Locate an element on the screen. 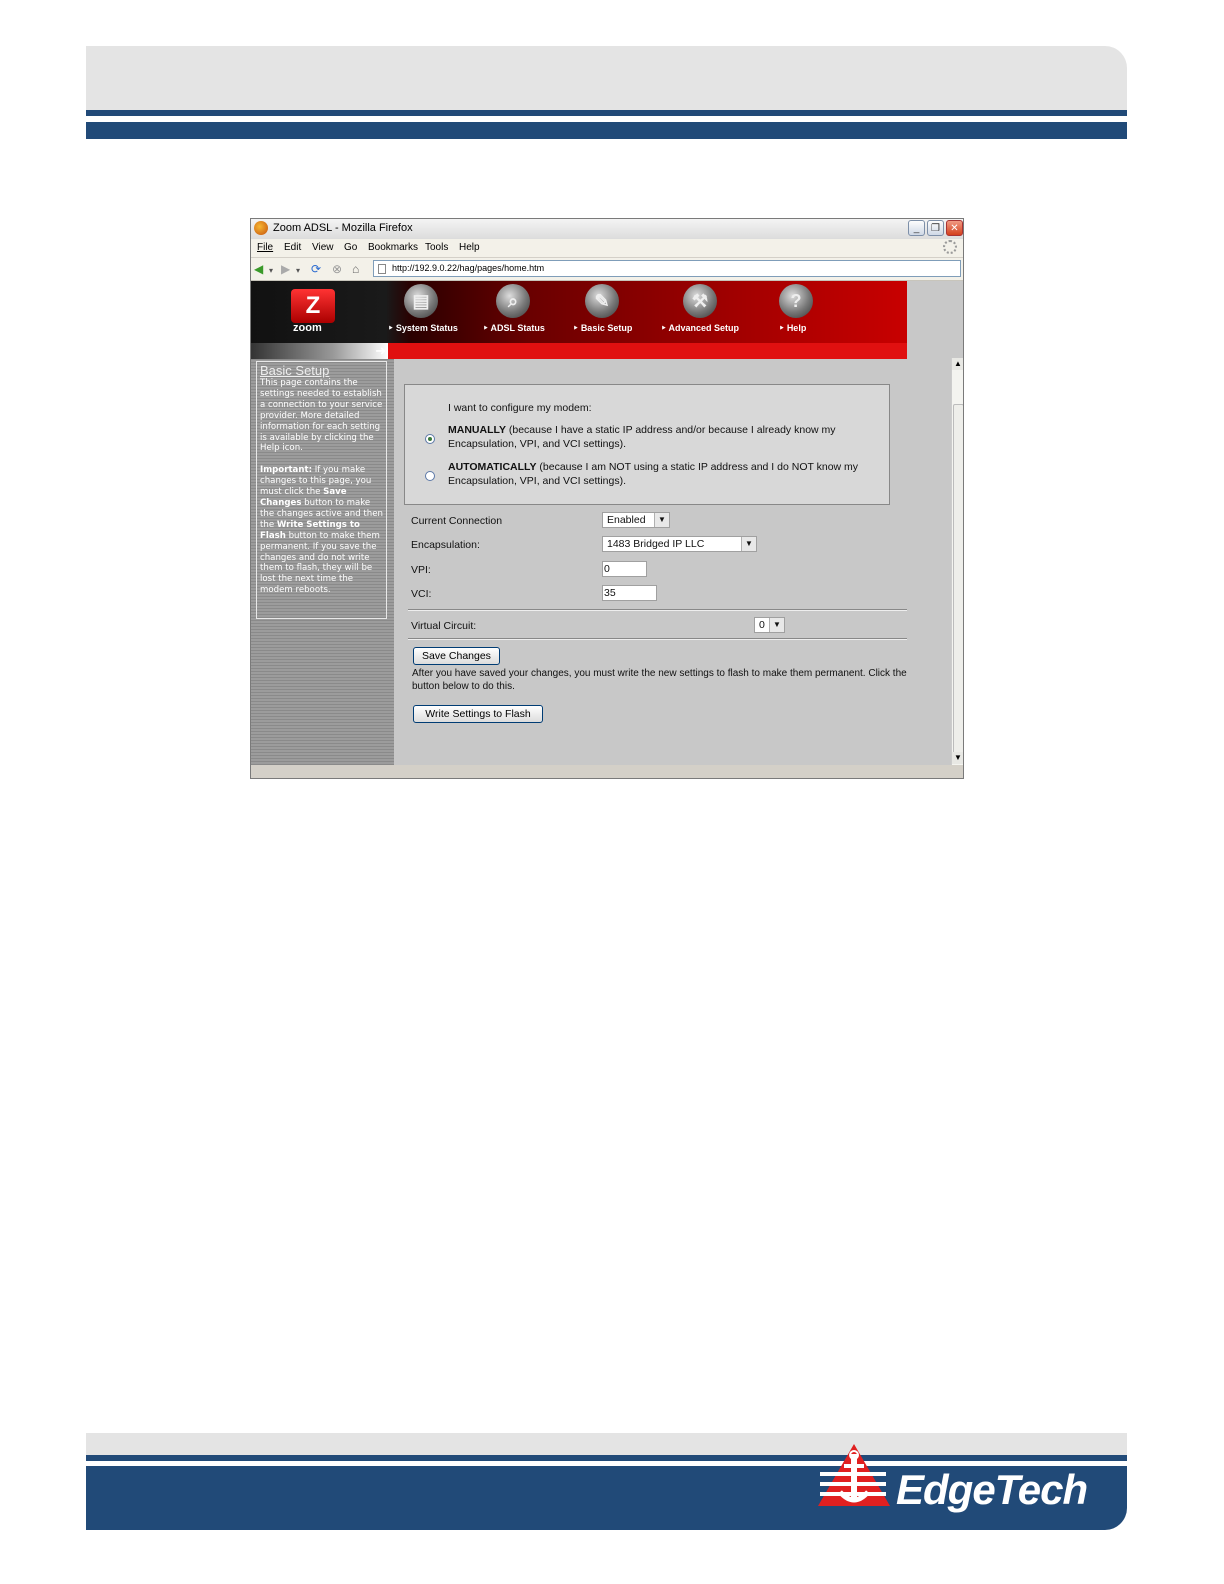 This screenshot has height=1584, width=1224. back-dropdown-icon: ▾ is located at coordinates (271, 271).